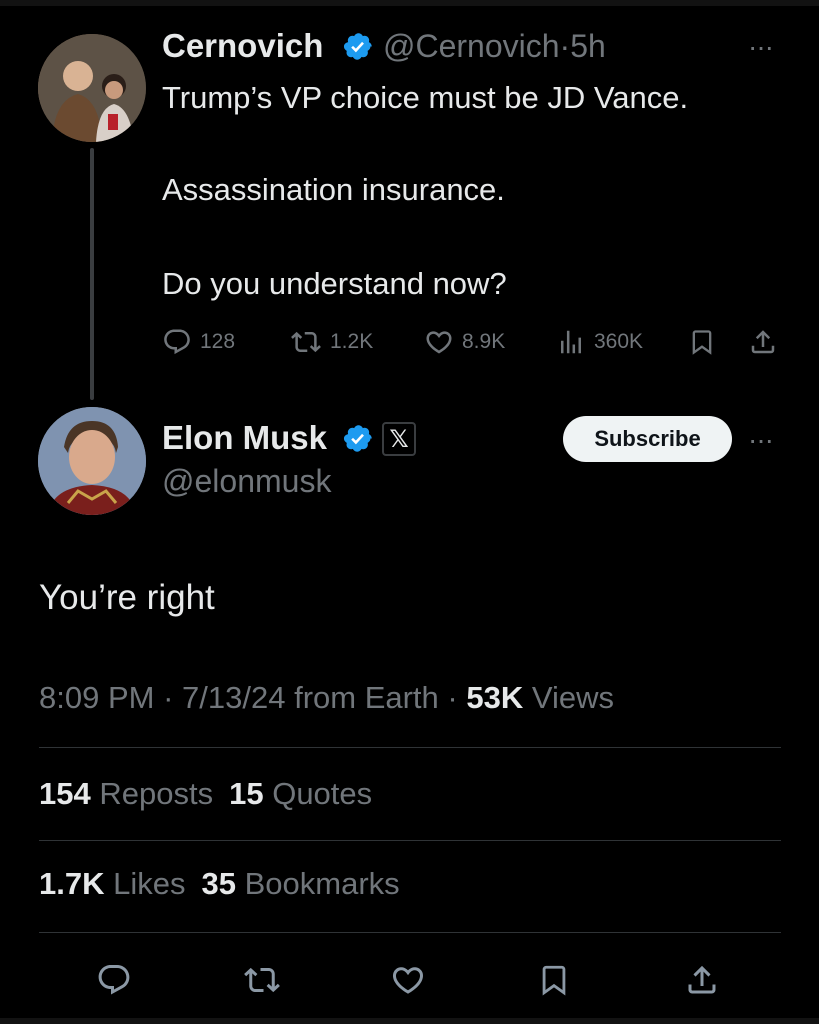  What do you see at coordinates (495, 697) in the screenshot?
I see `tweet-views-count: 53K` at bounding box center [495, 697].